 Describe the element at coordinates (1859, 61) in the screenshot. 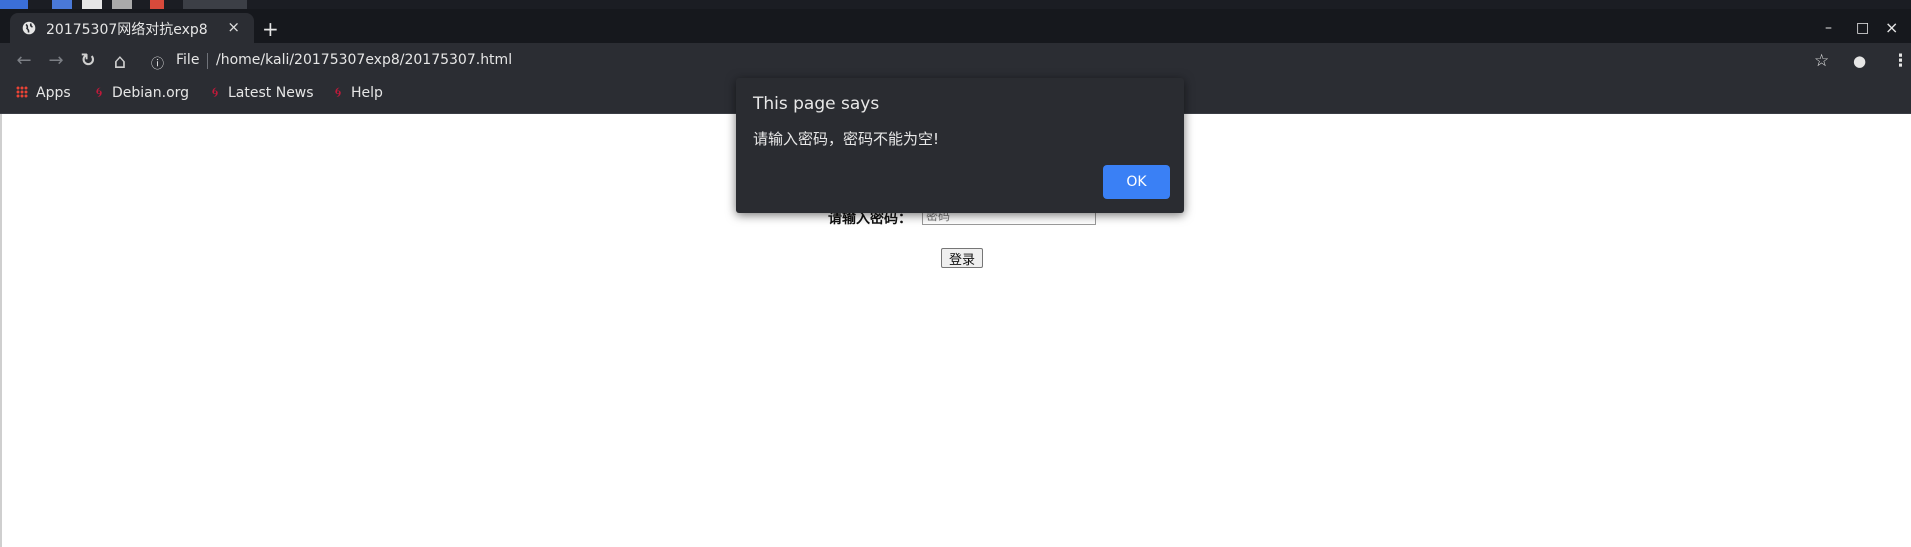

I see `profile-icon: ●` at that location.